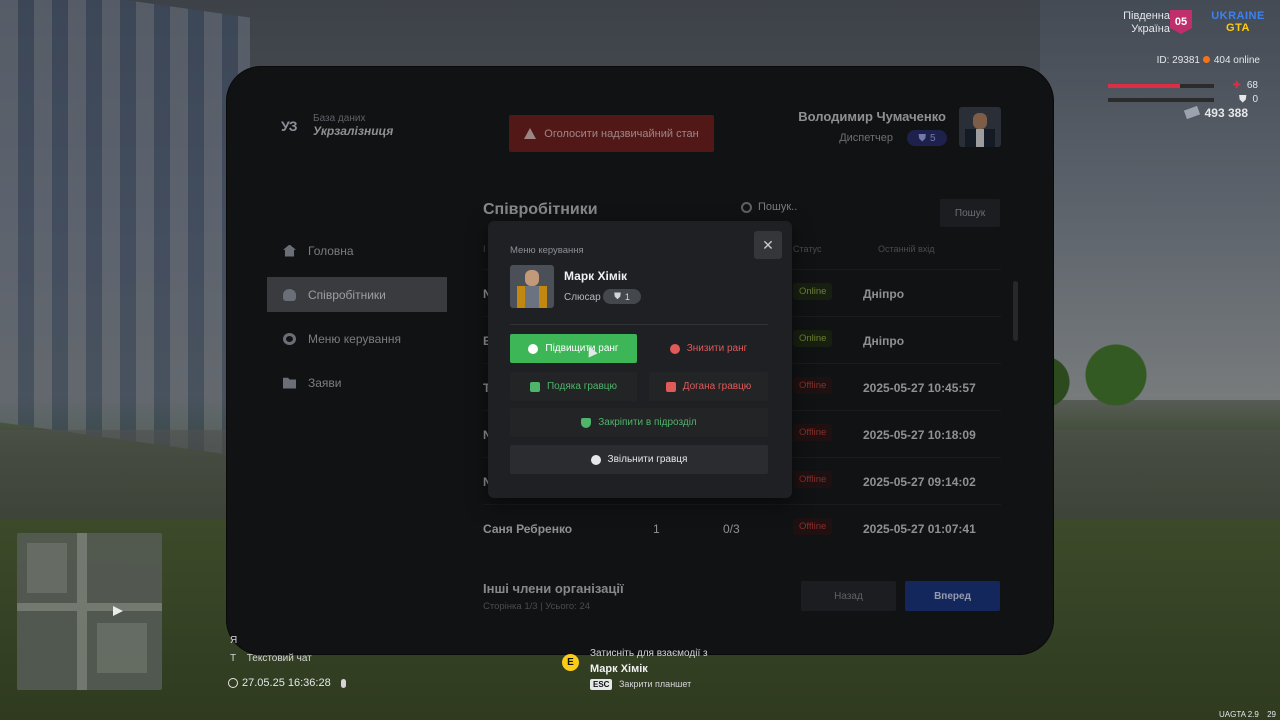  I want to click on version-suffix: 29, so click(1271, 714).